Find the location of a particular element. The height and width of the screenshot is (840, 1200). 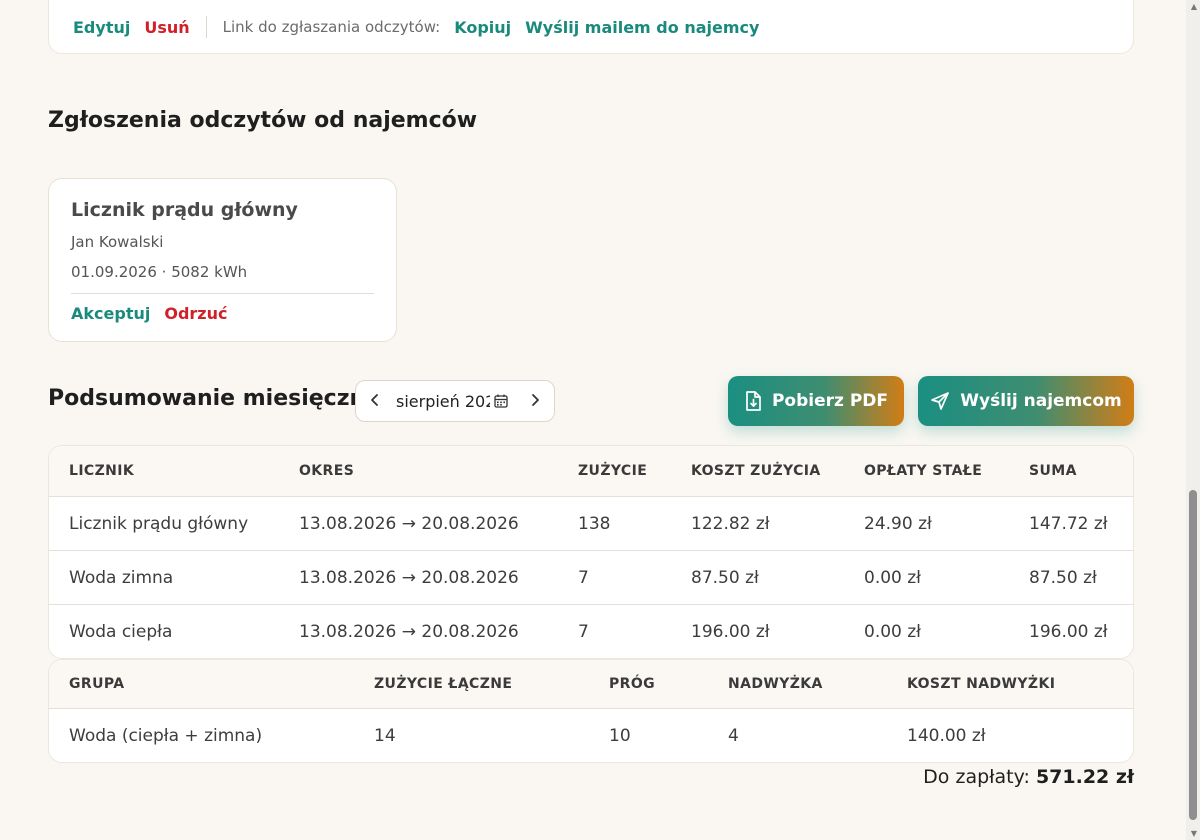

send-to-tenants-label: Wyślij najemcom is located at coordinates (1041, 401).